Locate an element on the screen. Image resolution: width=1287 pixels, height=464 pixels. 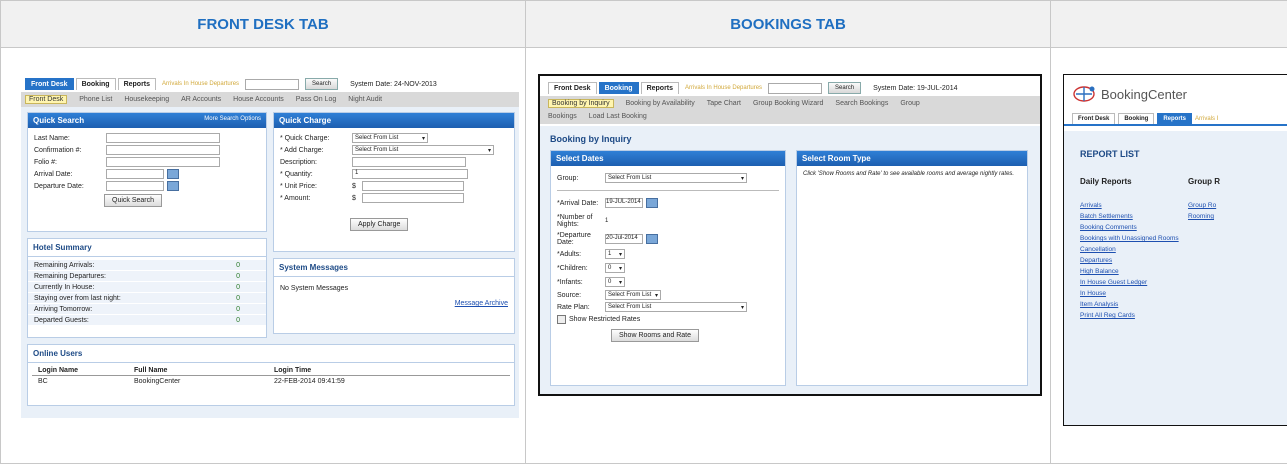
infants-select: 0 ▾ is located at coordinates (615, 282).